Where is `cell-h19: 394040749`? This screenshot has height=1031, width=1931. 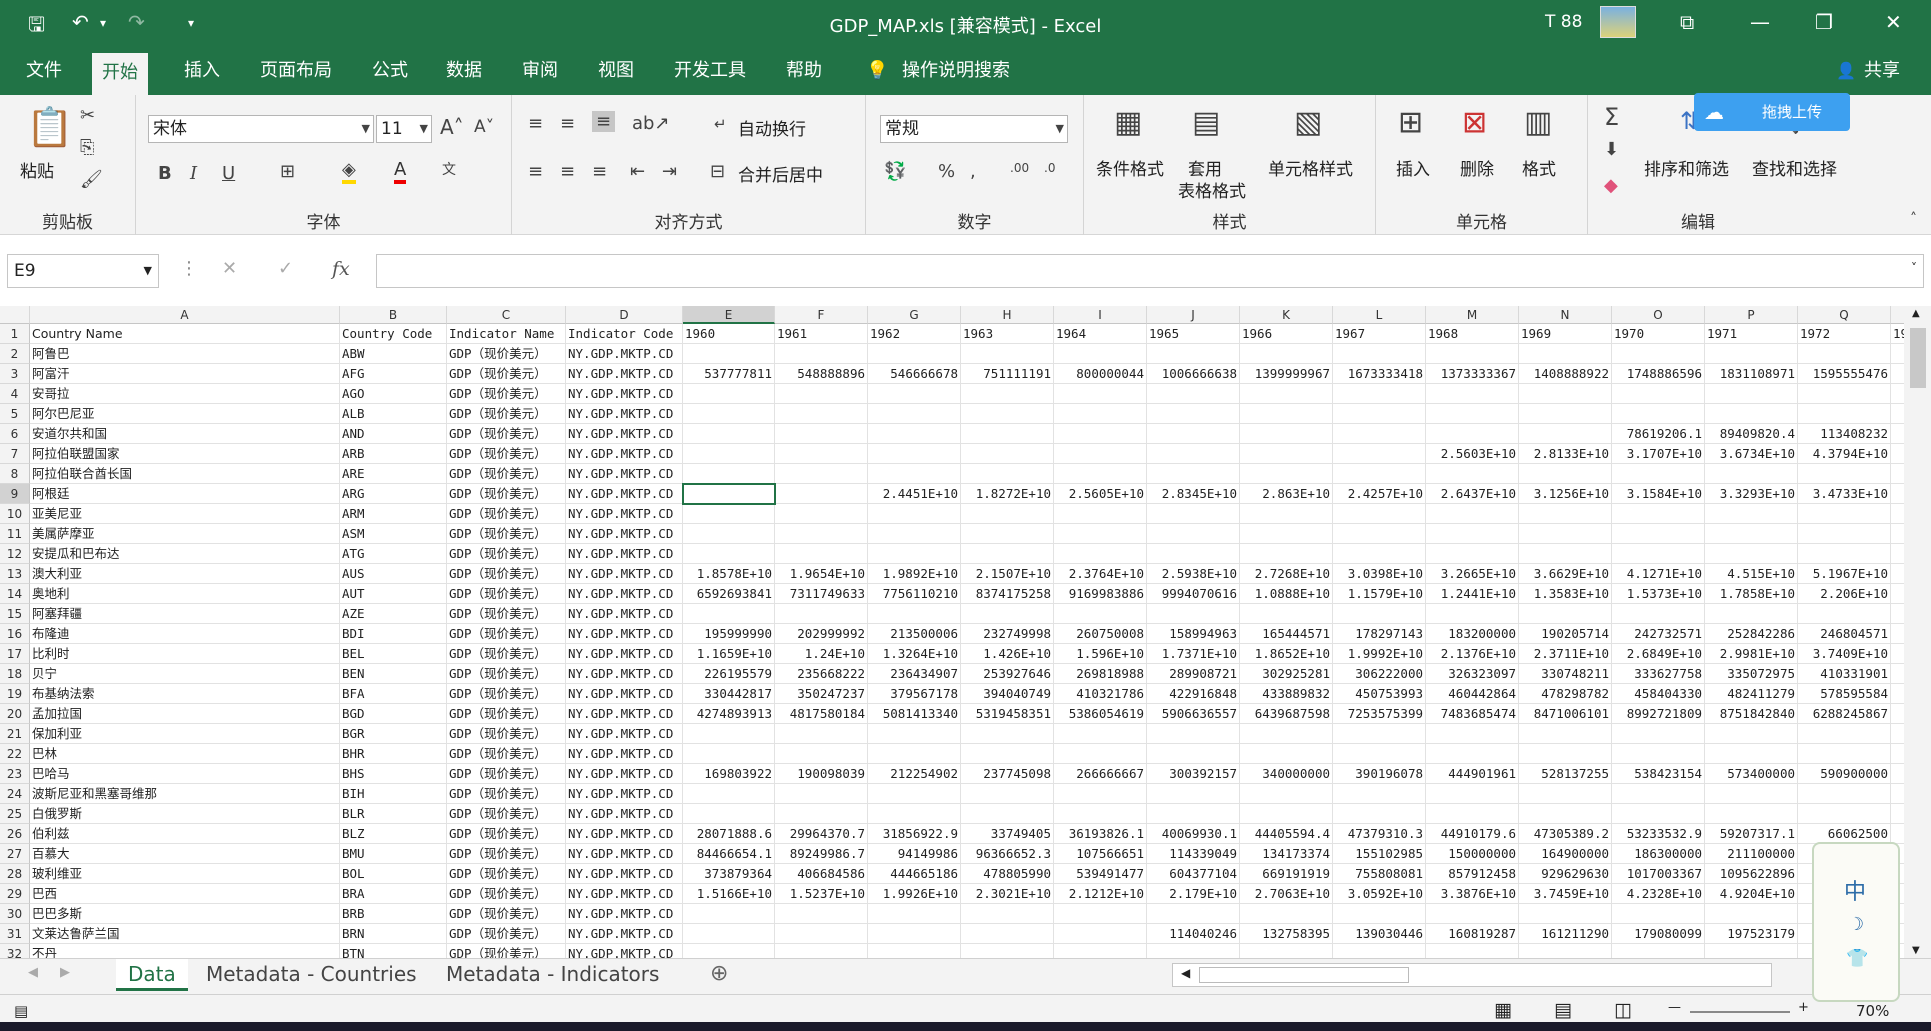 cell-h19: 394040749 is located at coordinates (1007, 694).